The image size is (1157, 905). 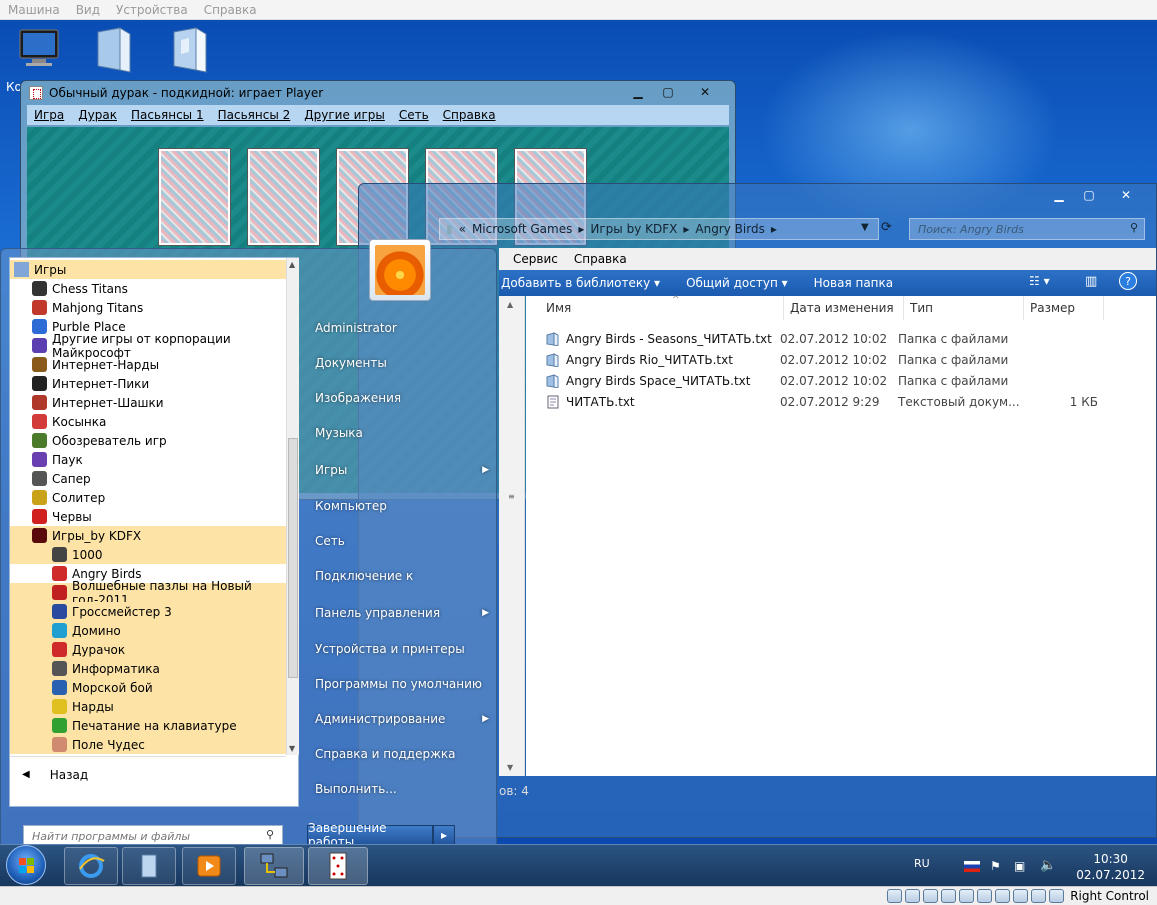 I want to click on host-menu-item: Справка, so click(x=230, y=10).